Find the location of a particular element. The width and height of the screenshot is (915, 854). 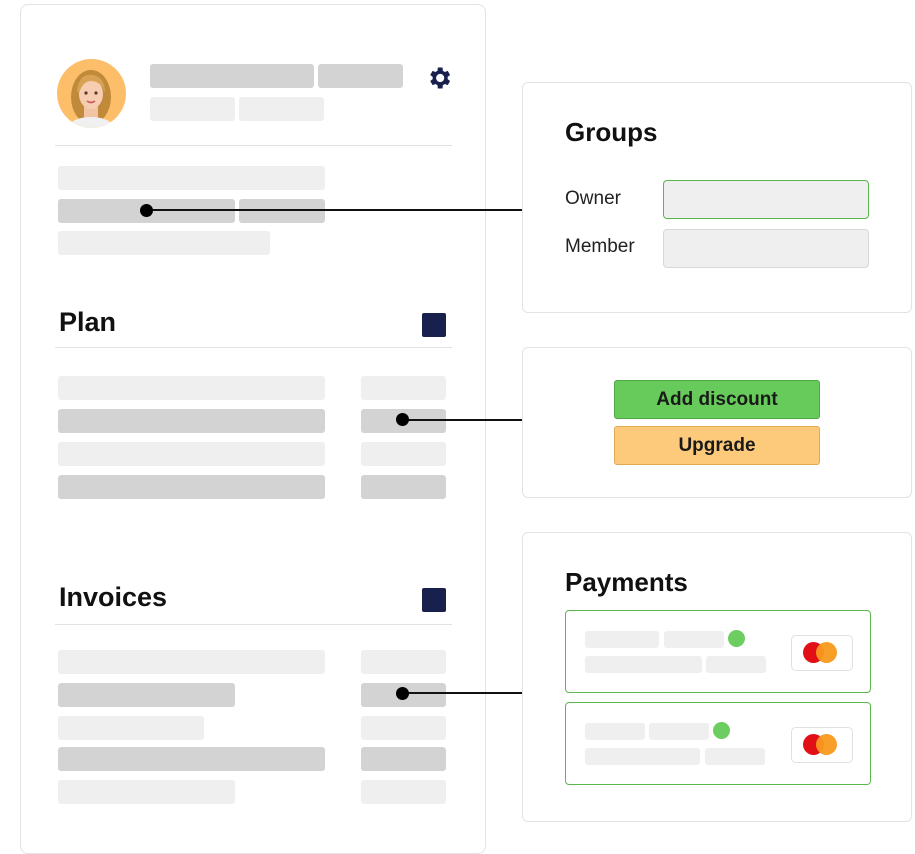

connector-line-groups is located at coordinates (334, 210).